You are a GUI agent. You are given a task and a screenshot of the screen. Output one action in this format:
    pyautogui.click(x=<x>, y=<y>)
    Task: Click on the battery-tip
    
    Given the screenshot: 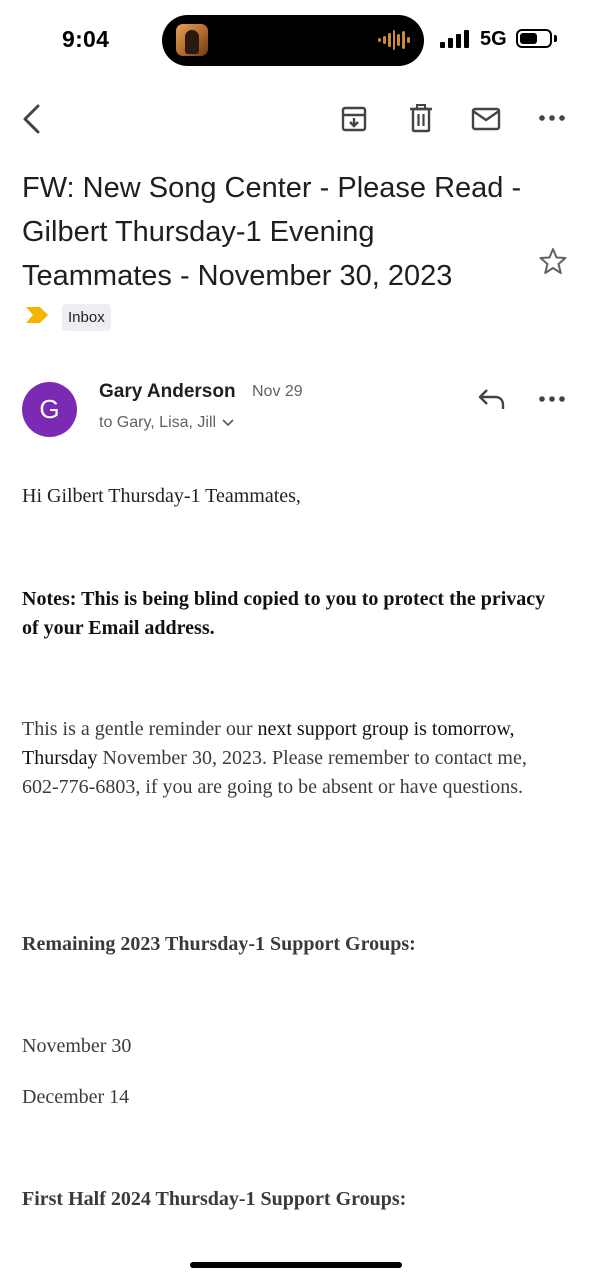 What is the action you would take?
    pyautogui.click(x=555, y=38)
    